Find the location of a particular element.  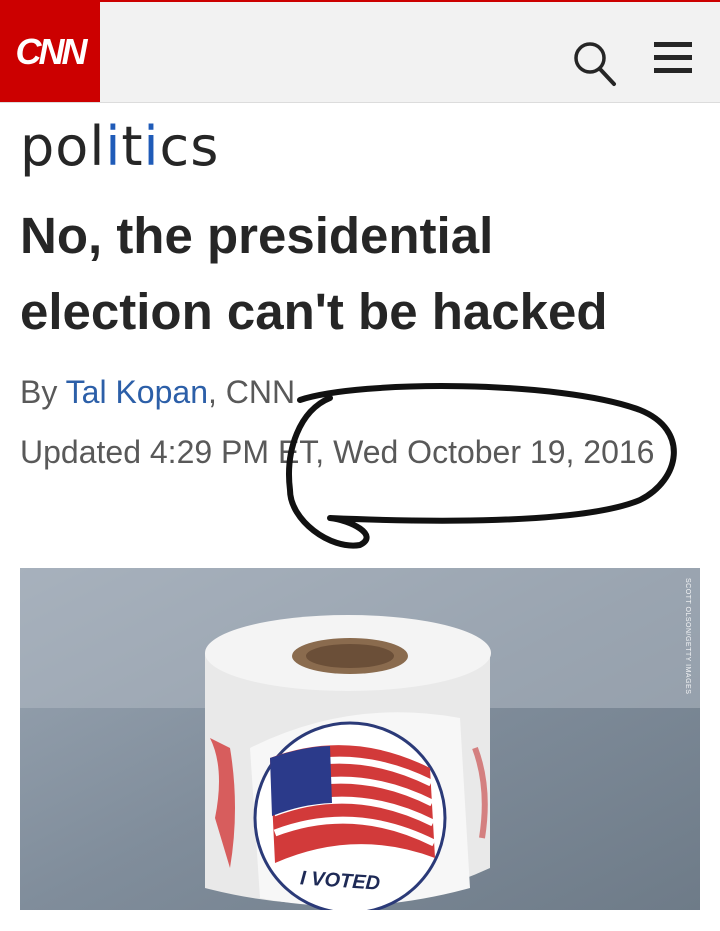

search-icon is located at coordinates (595, 64).